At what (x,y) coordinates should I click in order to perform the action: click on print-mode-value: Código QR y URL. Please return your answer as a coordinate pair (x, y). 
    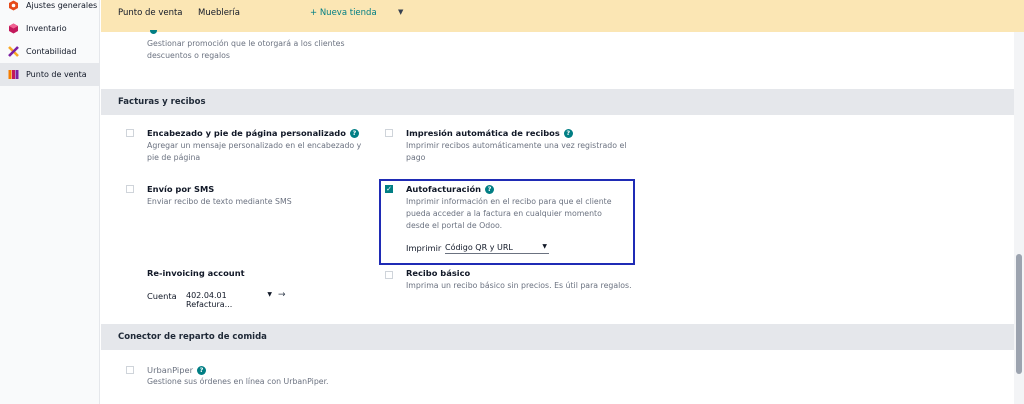
    Looking at the image, I should click on (479, 247).